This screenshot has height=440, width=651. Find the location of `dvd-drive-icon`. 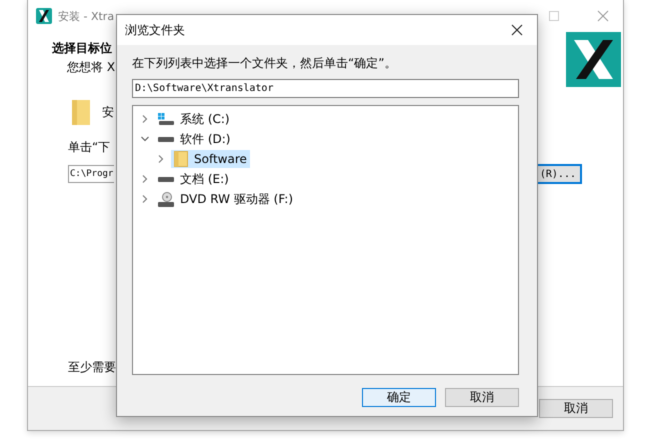

dvd-drive-icon is located at coordinates (166, 199).